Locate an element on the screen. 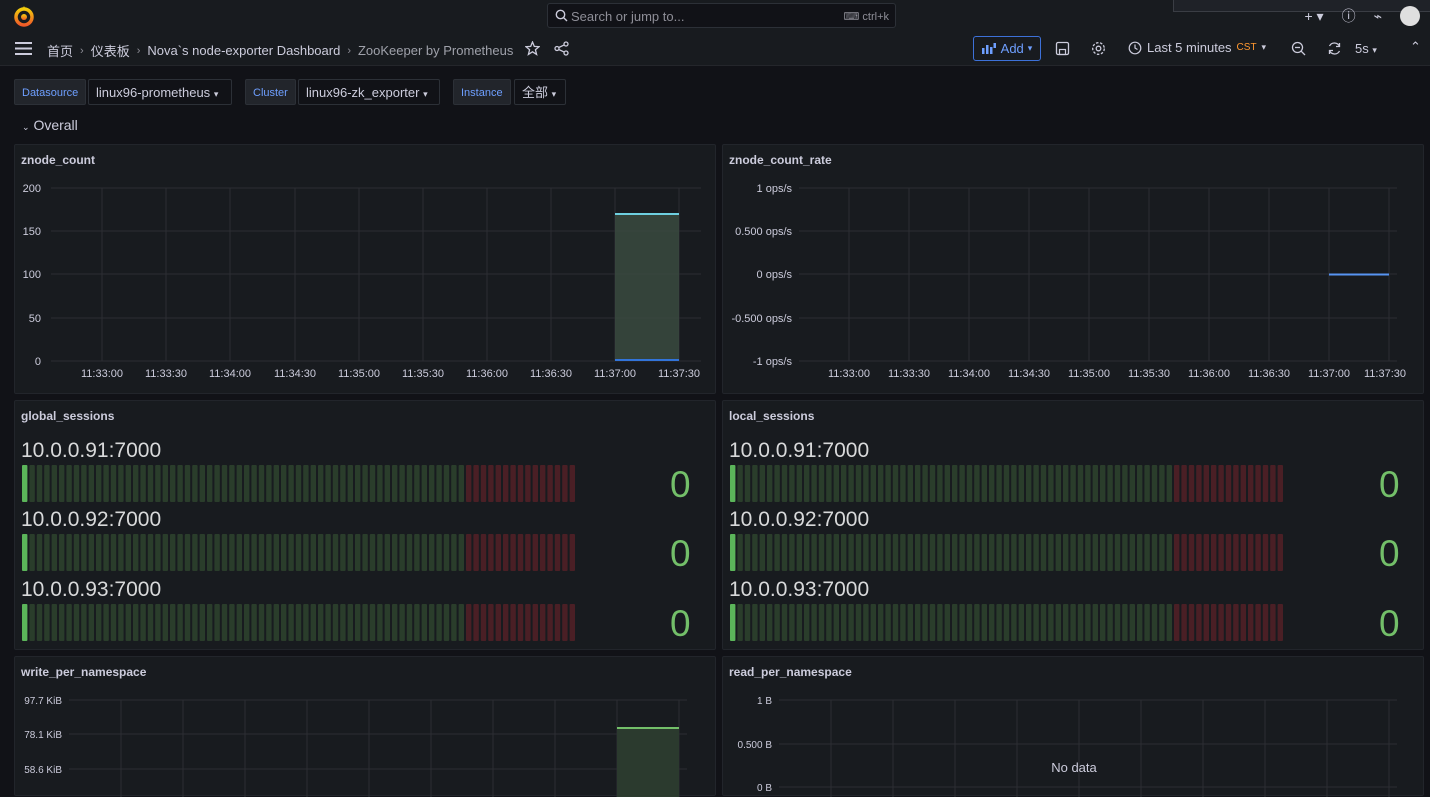 The width and height of the screenshot is (1430, 797). zoom-out-icon is located at coordinates (1298, 48).